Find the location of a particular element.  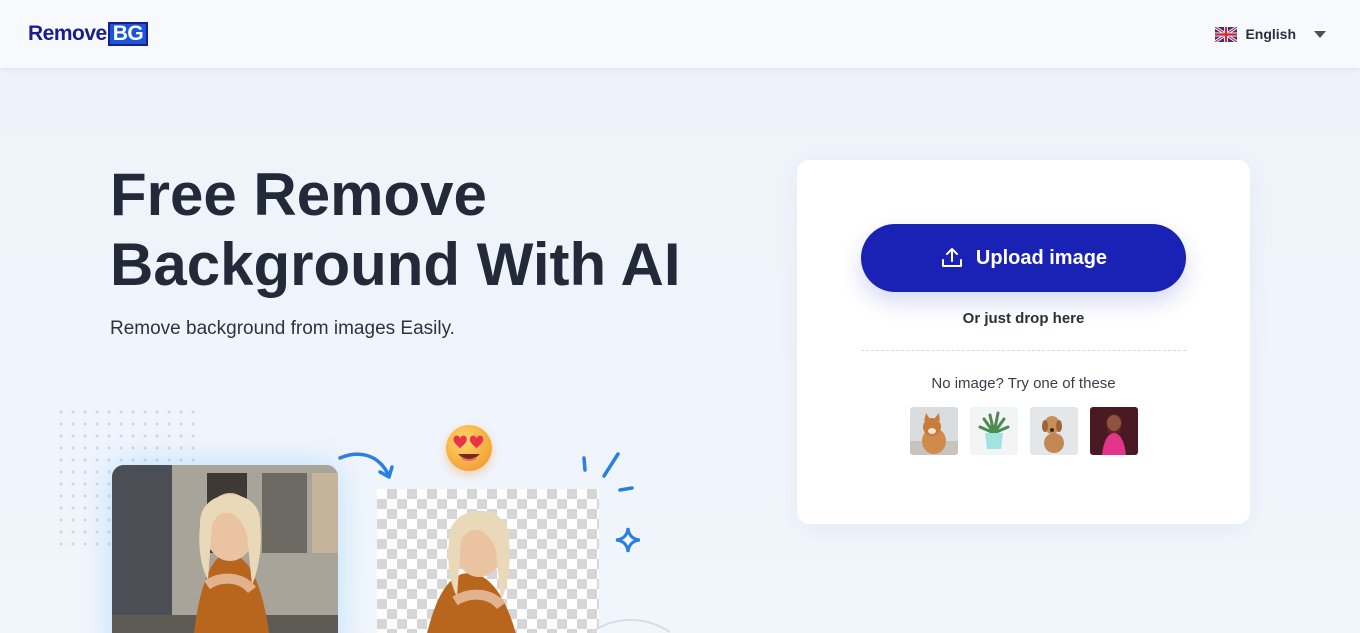

top-header: Remove BG English is located at coordinates (680, 34).